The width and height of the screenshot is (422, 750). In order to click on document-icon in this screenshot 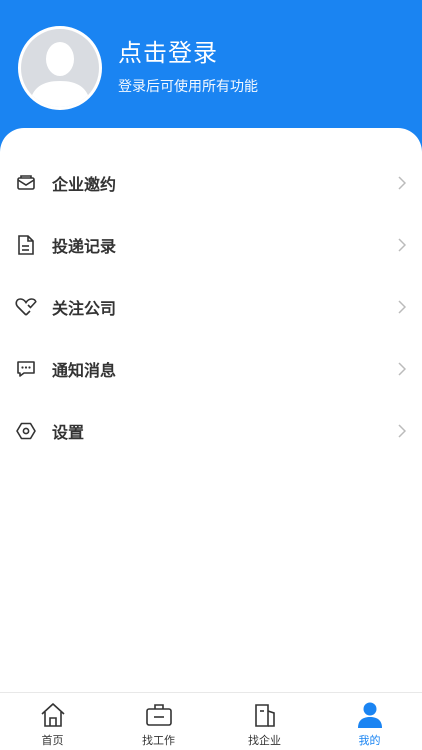, I will do `click(26, 245)`.